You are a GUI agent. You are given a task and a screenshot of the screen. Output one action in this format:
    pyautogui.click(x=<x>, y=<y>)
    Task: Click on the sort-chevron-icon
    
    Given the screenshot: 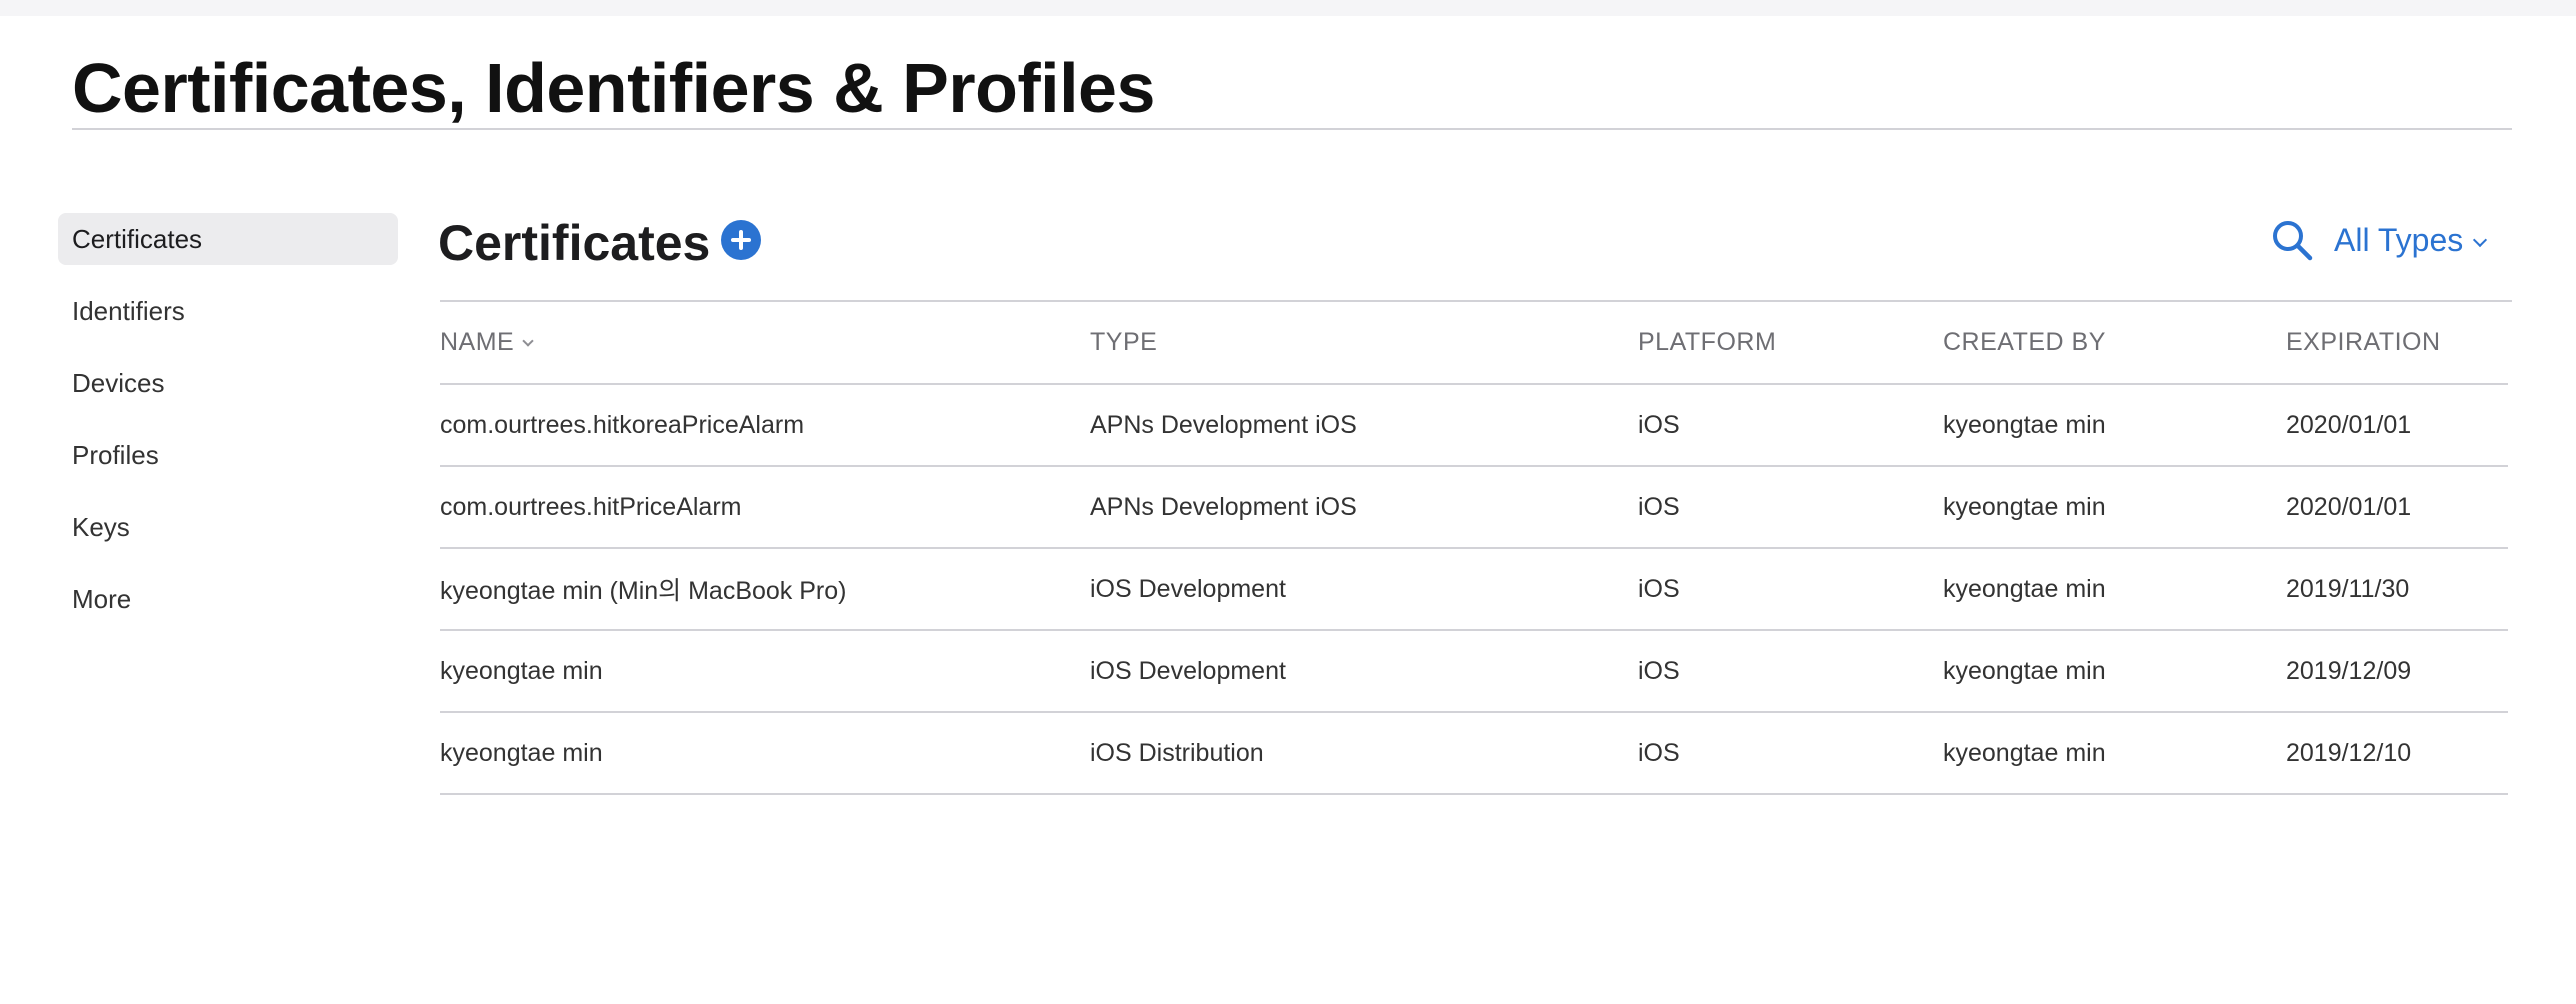 What is the action you would take?
    pyautogui.click(x=528, y=341)
    